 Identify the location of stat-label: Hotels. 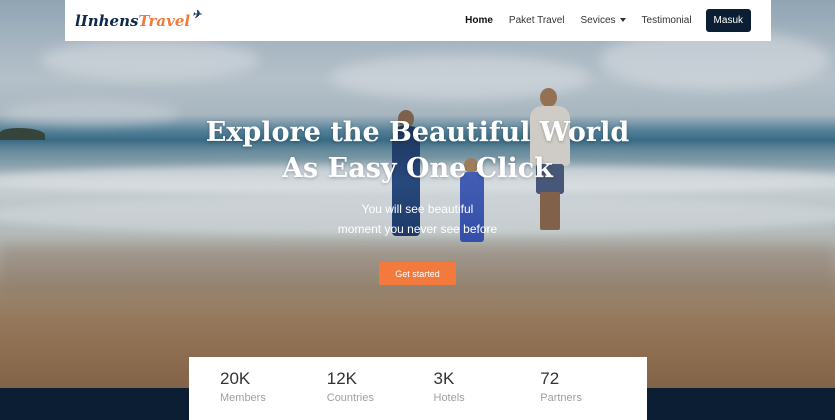
(449, 398).